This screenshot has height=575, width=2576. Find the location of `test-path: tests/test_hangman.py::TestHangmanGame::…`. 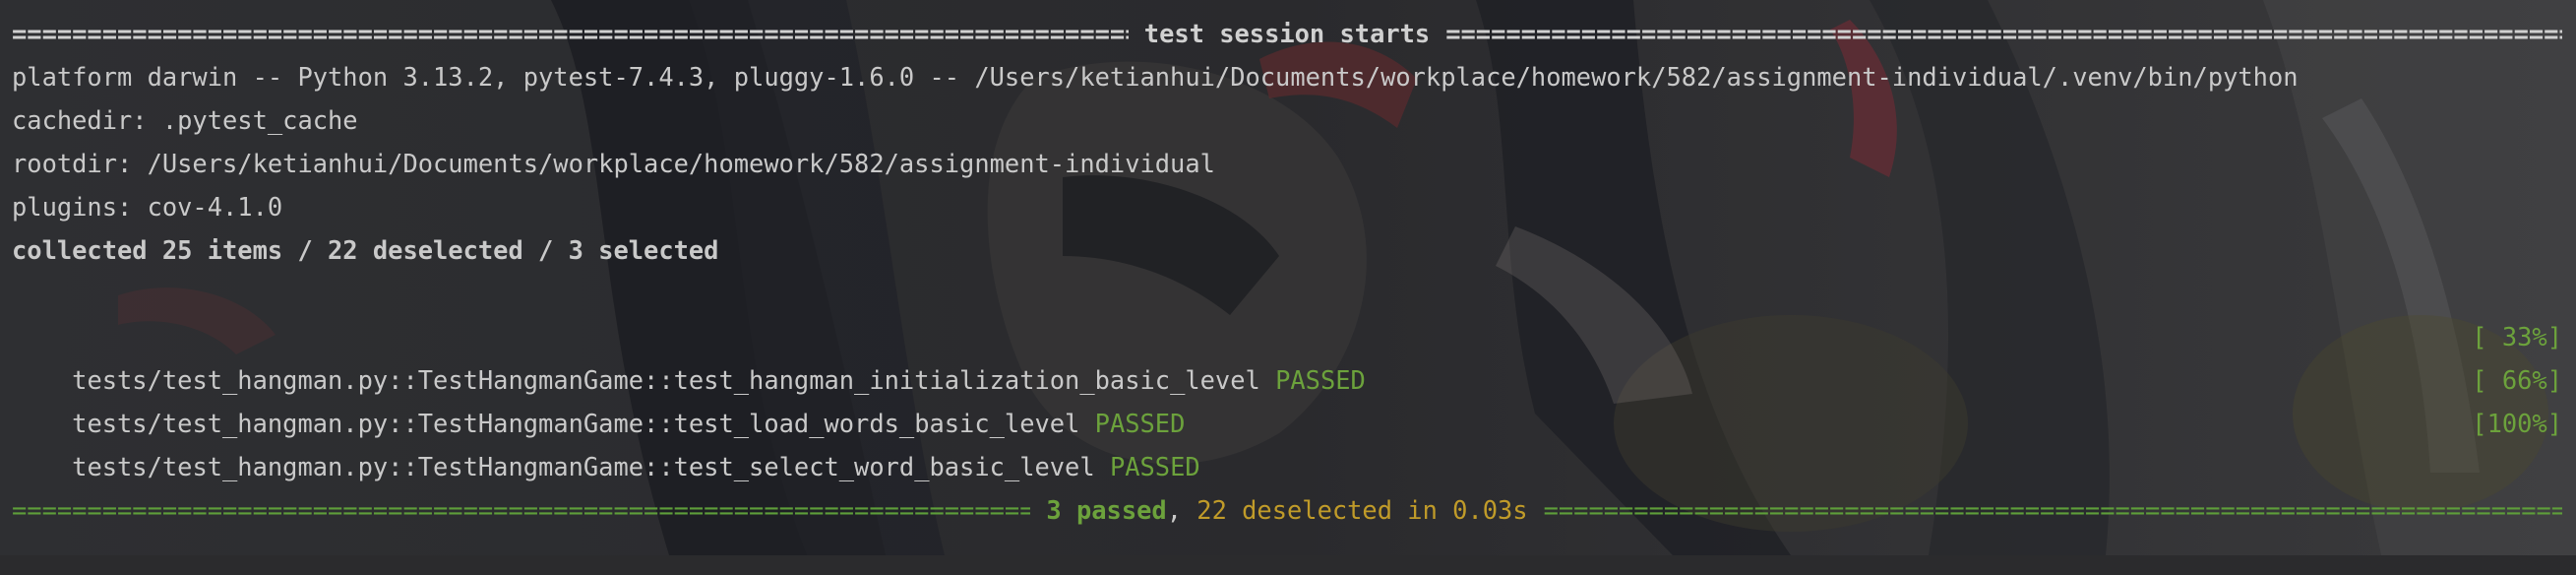

test-path: tests/test_hangman.py::TestHangmanGame::… is located at coordinates (583, 466).